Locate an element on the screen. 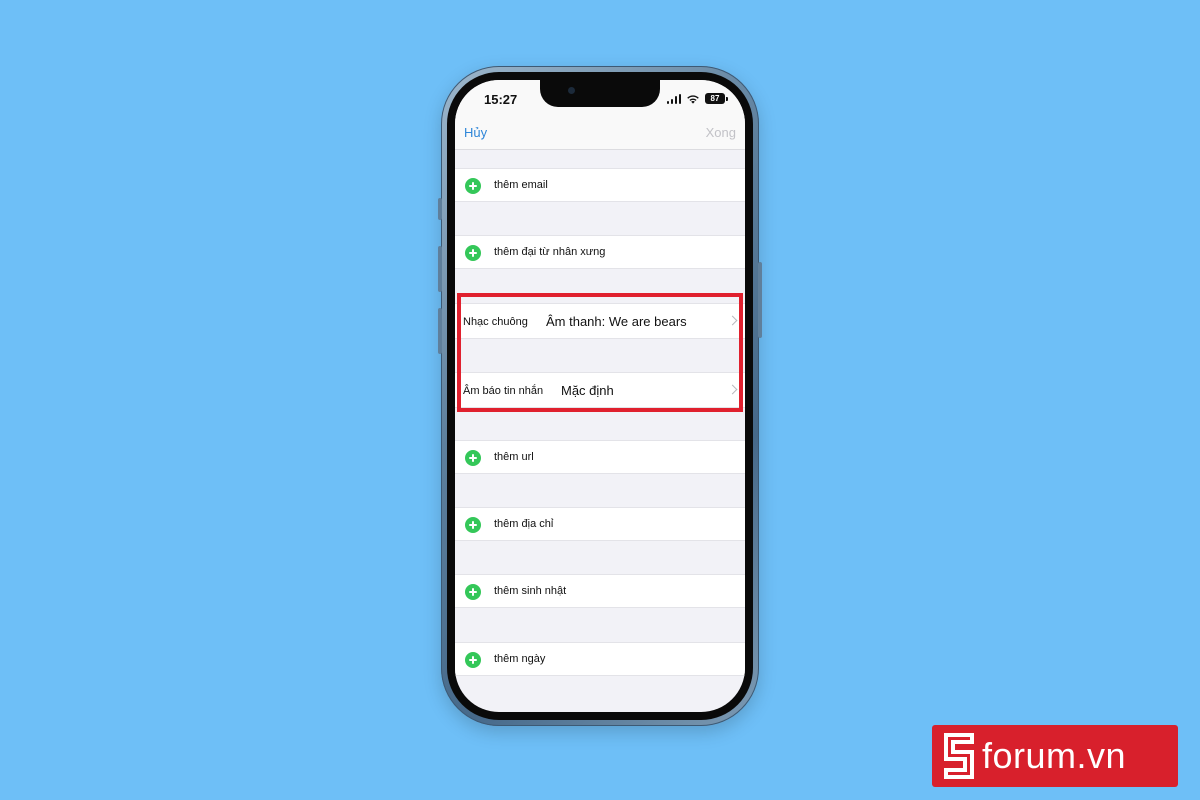 The width and height of the screenshot is (1200, 800). text-tone-label: Âm báo tin nhắn is located at coordinates (503, 391).